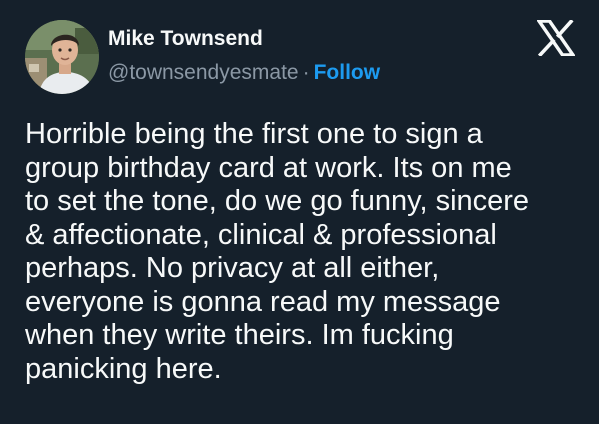 The height and width of the screenshot is (424, 599). I want to click on tweet-line: & affectionate, clinical & professional, so click(261, 234).